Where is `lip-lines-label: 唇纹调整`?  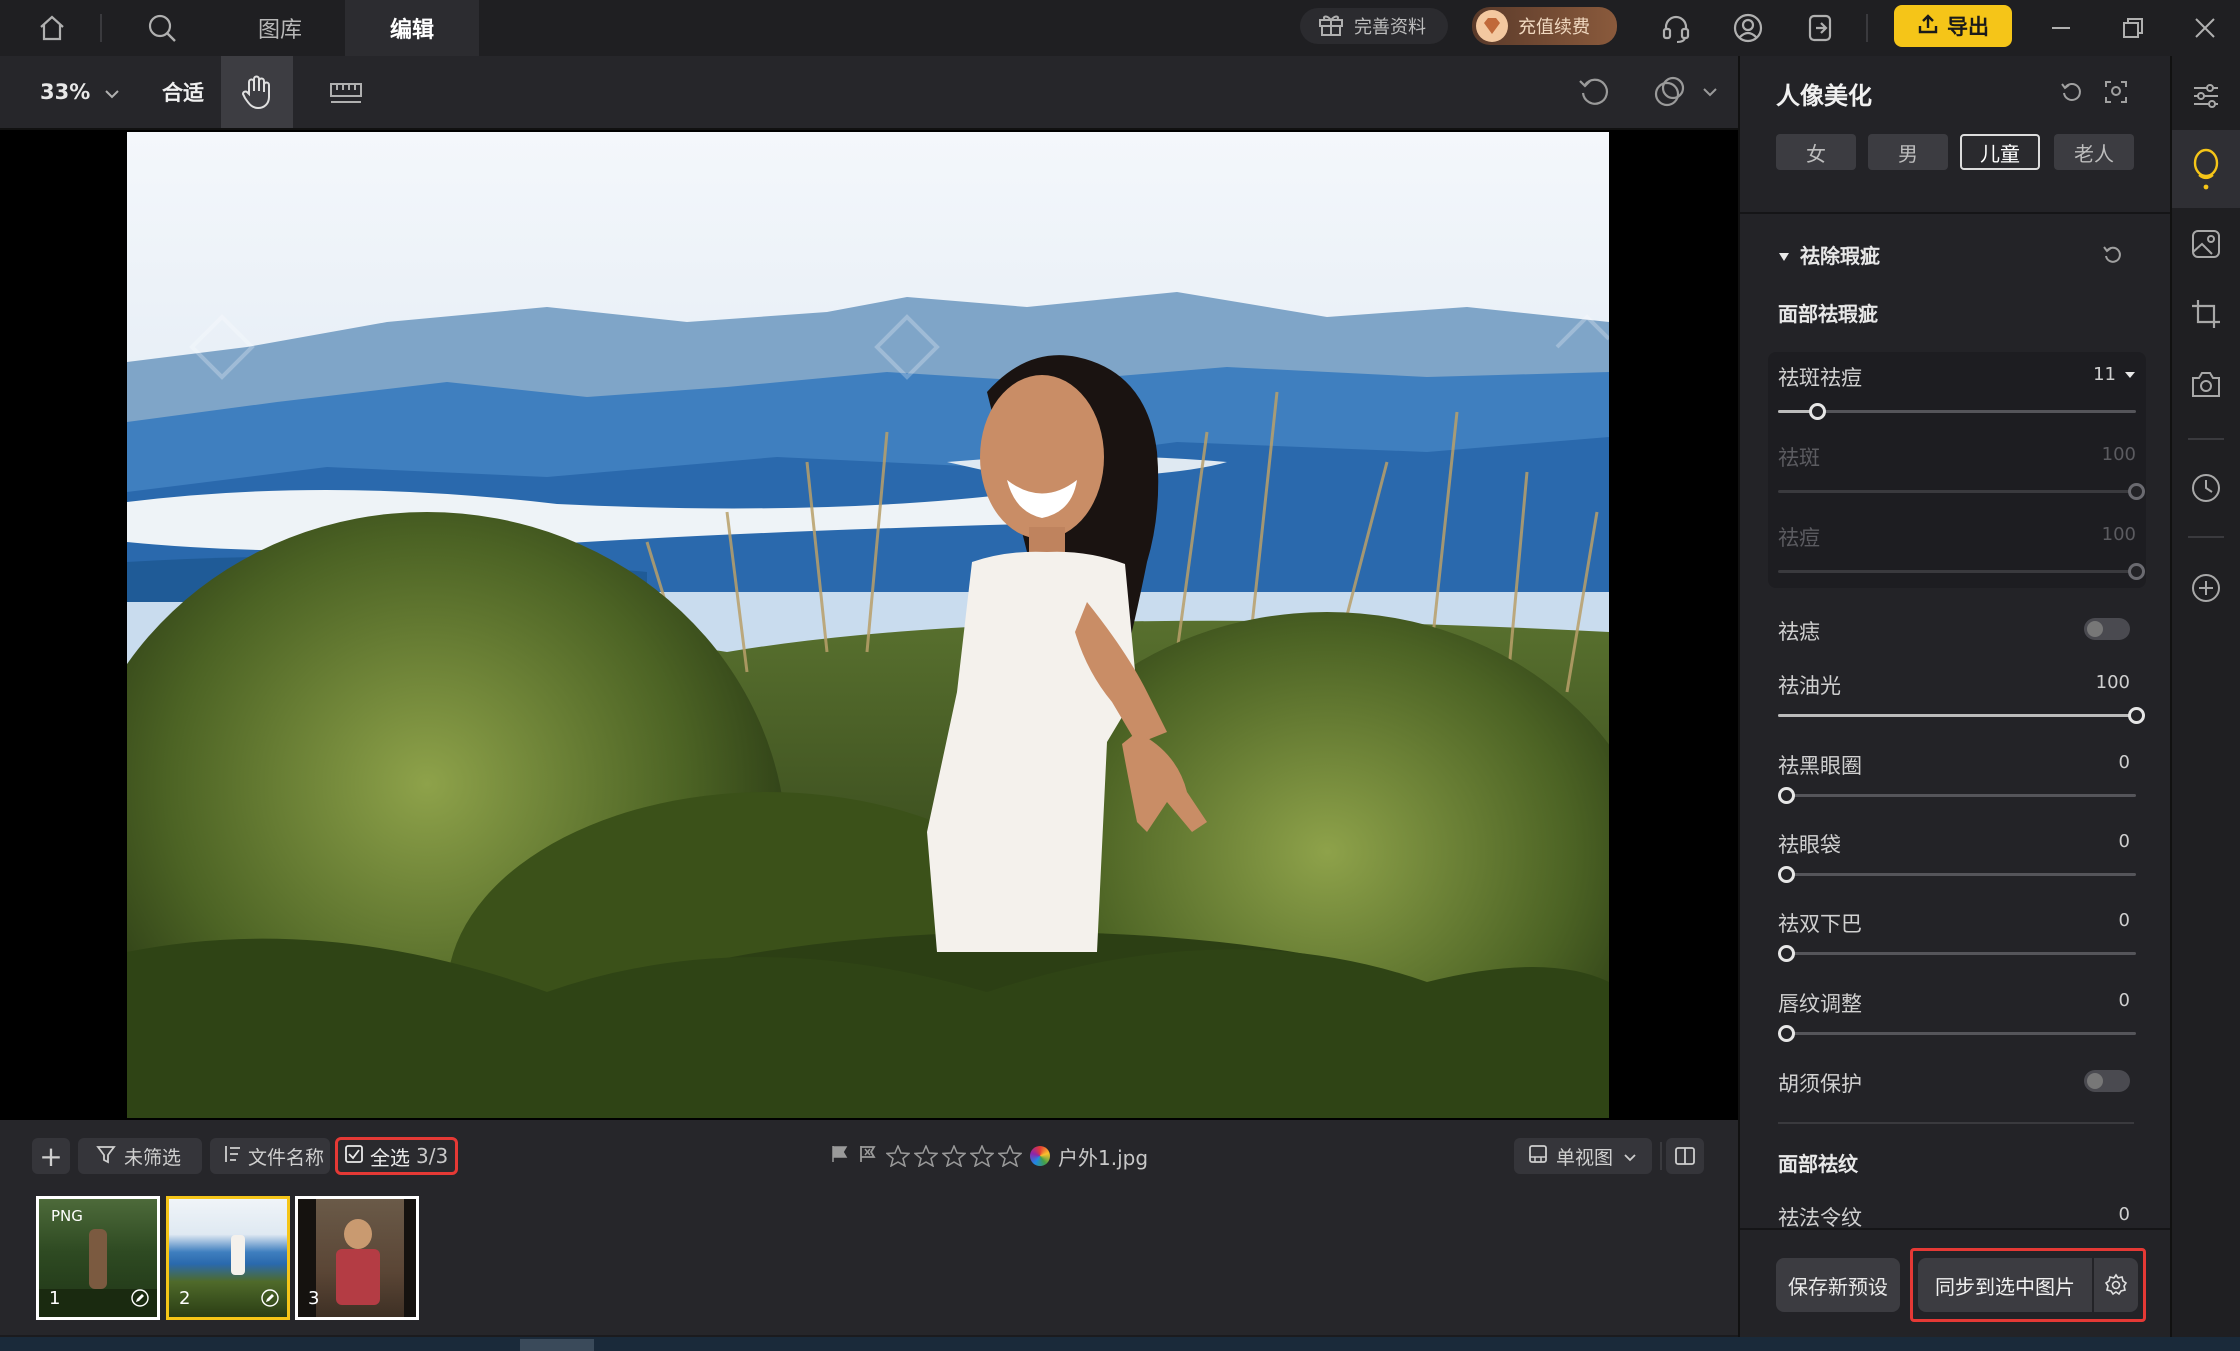
lip-lines-label: 唇纹调整 is located at coordinates (1820, 1004).